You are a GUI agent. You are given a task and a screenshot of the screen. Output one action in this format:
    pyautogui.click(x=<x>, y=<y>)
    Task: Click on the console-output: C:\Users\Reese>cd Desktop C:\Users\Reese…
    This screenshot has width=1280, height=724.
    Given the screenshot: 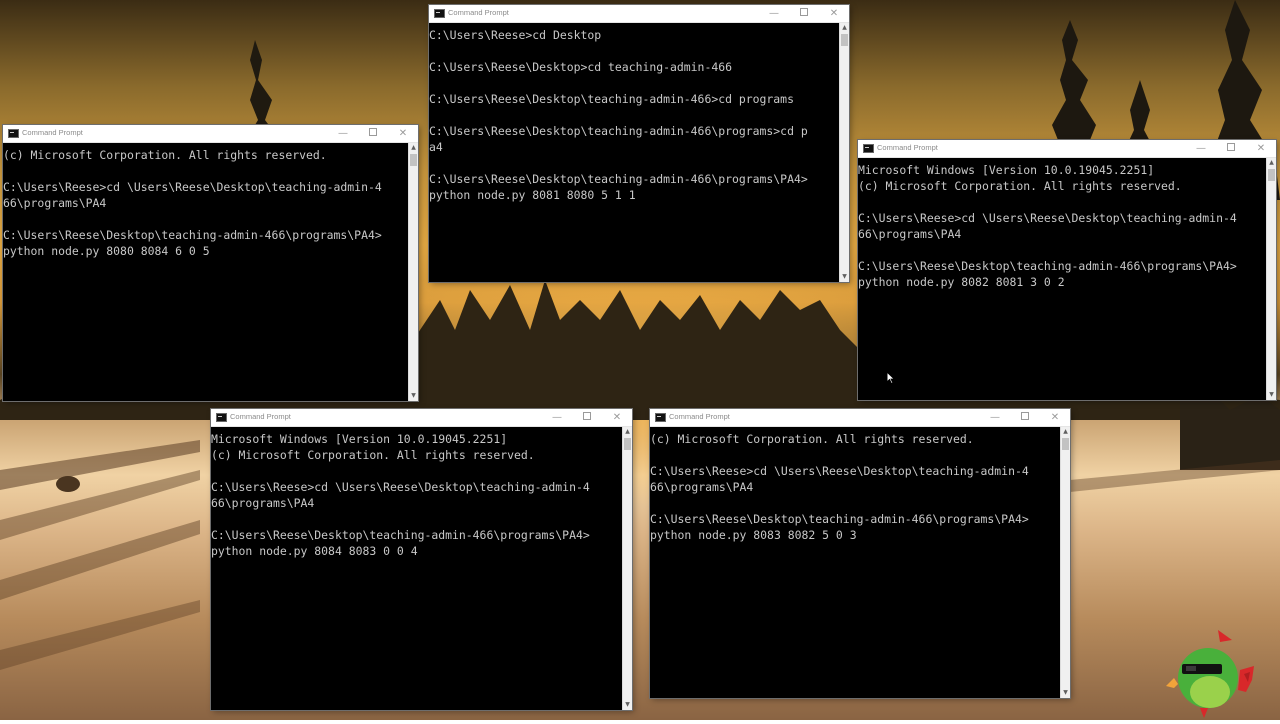 What is the action you would take?
    pyautogui.click(x=634, y=152)
    